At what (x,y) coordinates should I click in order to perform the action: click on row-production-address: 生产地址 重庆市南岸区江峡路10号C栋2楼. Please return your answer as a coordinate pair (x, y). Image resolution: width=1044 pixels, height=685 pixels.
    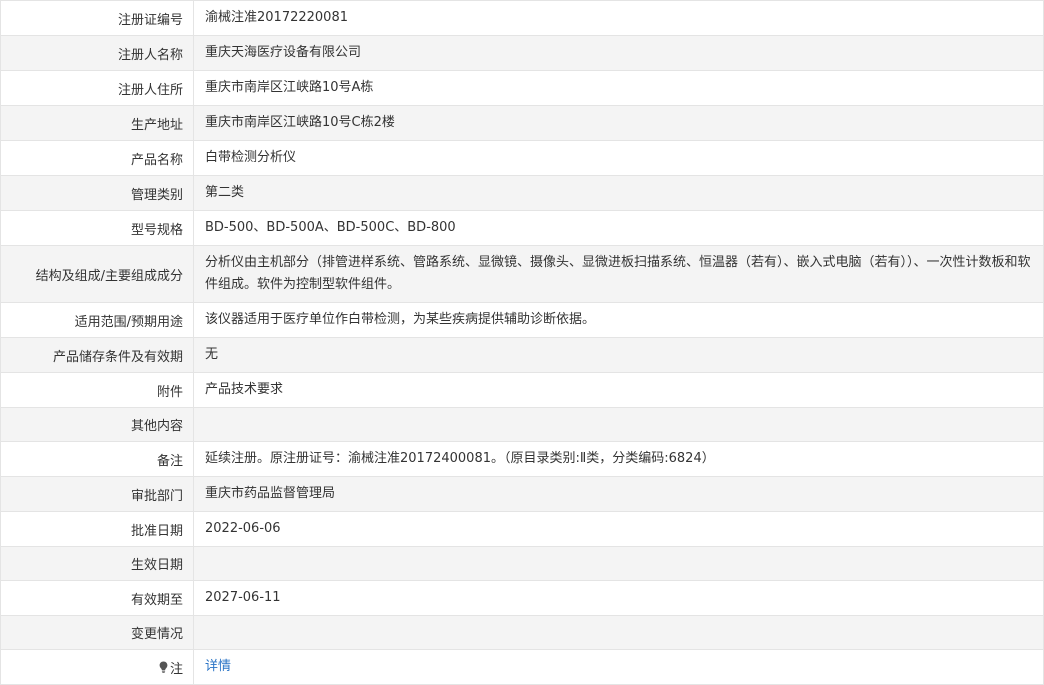
    Looking at the image, I should click on (522, 123).